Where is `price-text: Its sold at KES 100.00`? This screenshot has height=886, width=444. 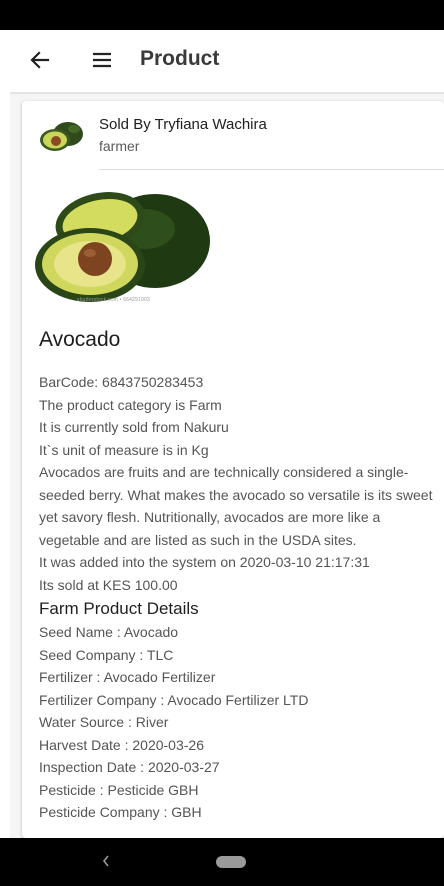 price-text: Its sold at KES 100.00 is located at coordinates (108, 584).